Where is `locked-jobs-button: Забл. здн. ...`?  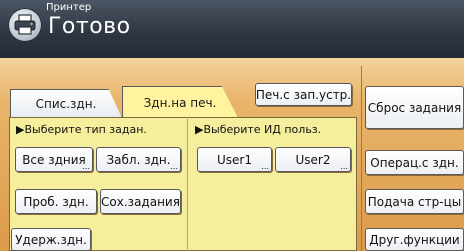 locked-jobs-button: Забл. здн. ... is located at coordinates (138, 159).